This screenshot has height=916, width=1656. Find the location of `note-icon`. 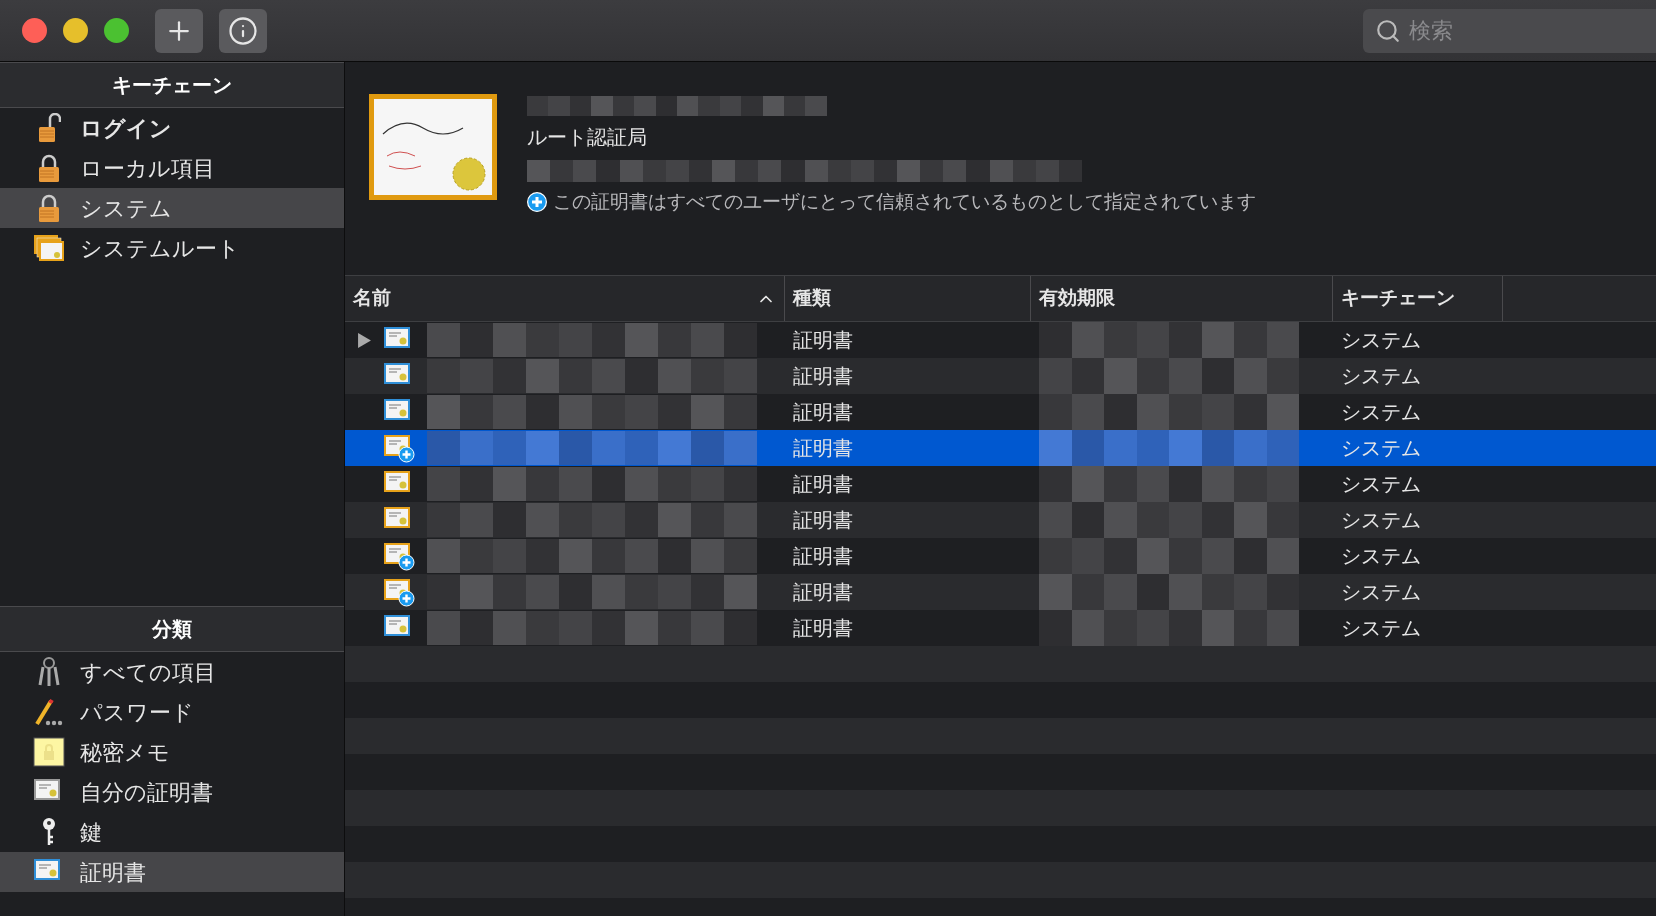

note-icon is located at coordinates (49, 752).